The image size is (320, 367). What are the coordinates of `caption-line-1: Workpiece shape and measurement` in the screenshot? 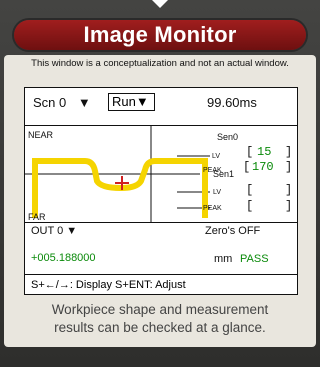 It's located at (160, 309).